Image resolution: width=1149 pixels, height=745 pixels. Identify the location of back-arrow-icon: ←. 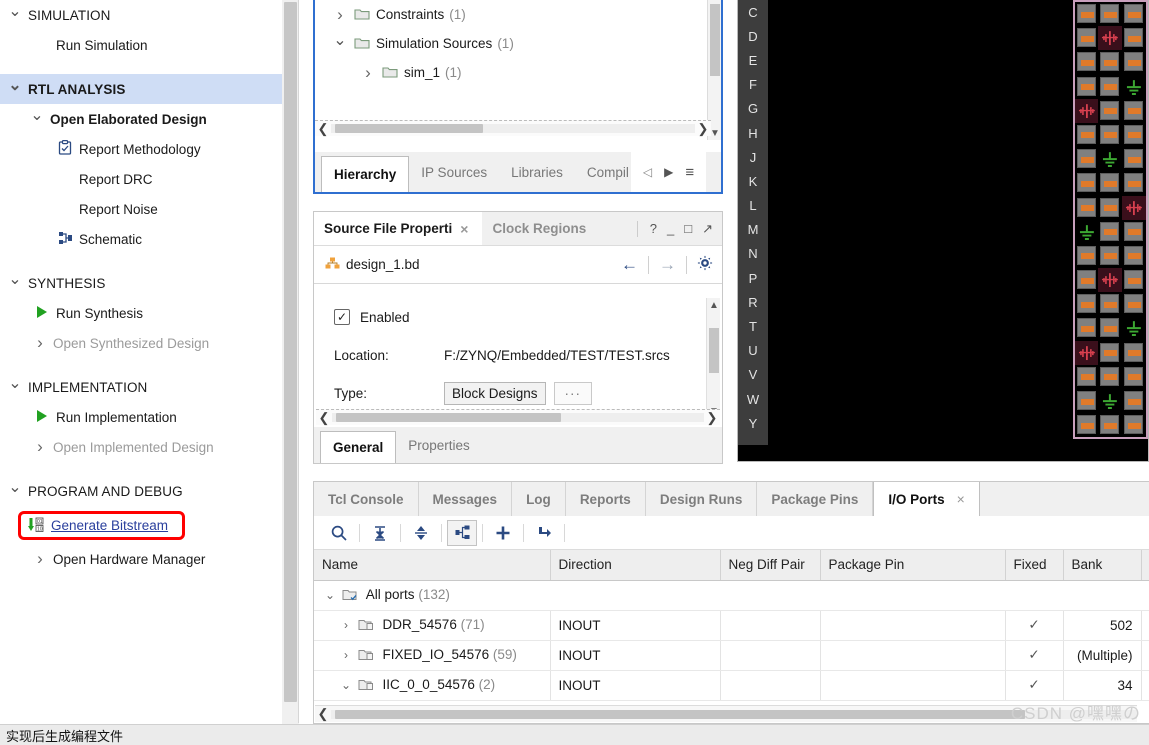
(629, 265).